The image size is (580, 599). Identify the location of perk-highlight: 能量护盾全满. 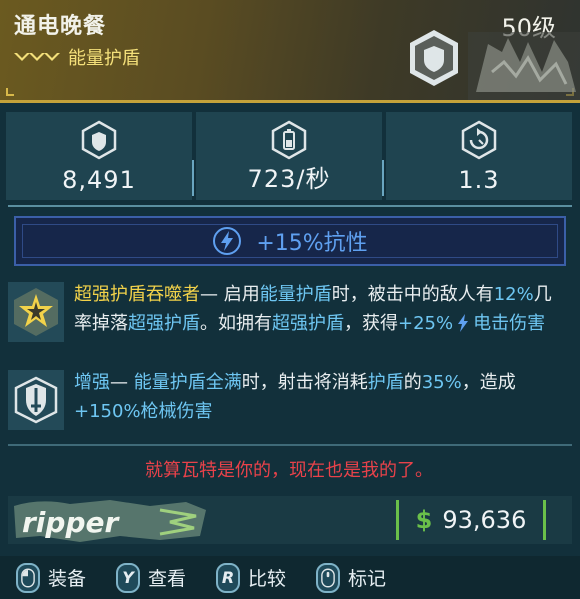
(187, 382).